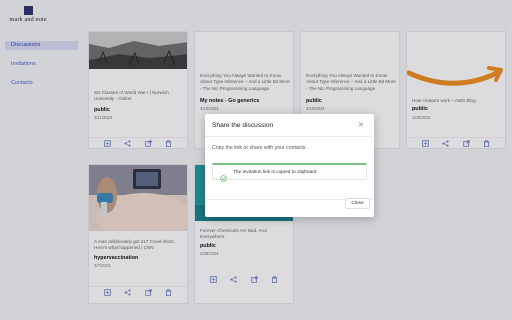 The height and width of the screenshot is (320, 512). I want to click on dialog-title: Share the discussion, so click(243, 125).